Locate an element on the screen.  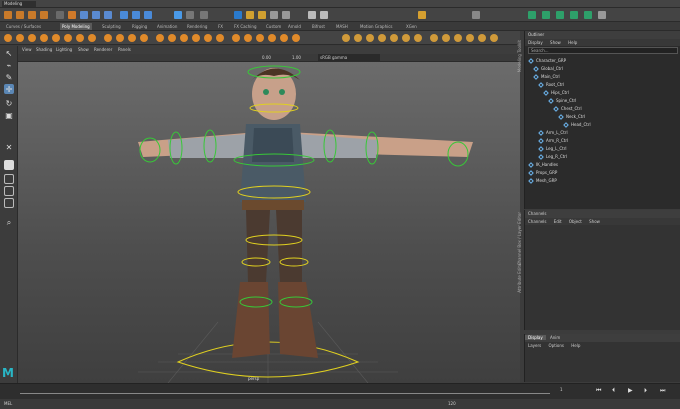
save-scene-icon is located at coordinates (84, 15).